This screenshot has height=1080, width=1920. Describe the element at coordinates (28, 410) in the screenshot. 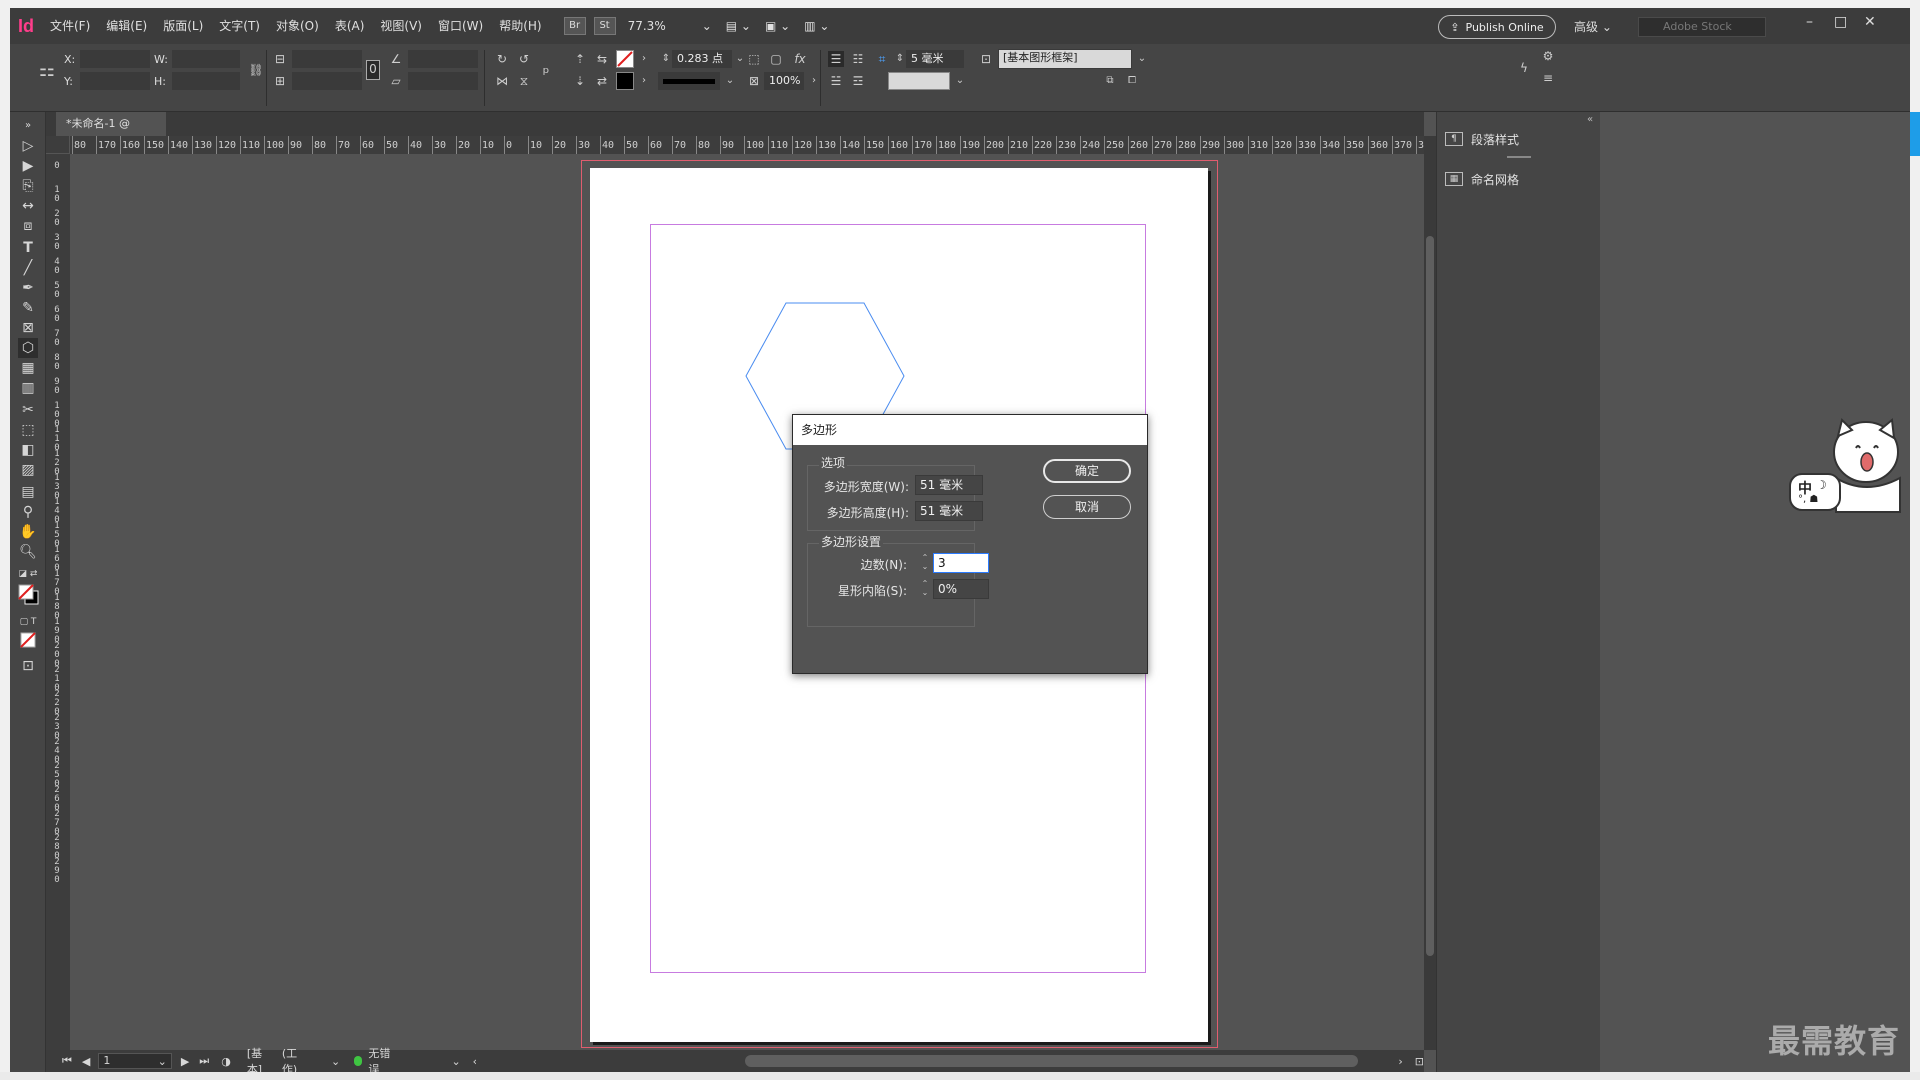

I see `scissors-tool-icon: ✂` at that location.